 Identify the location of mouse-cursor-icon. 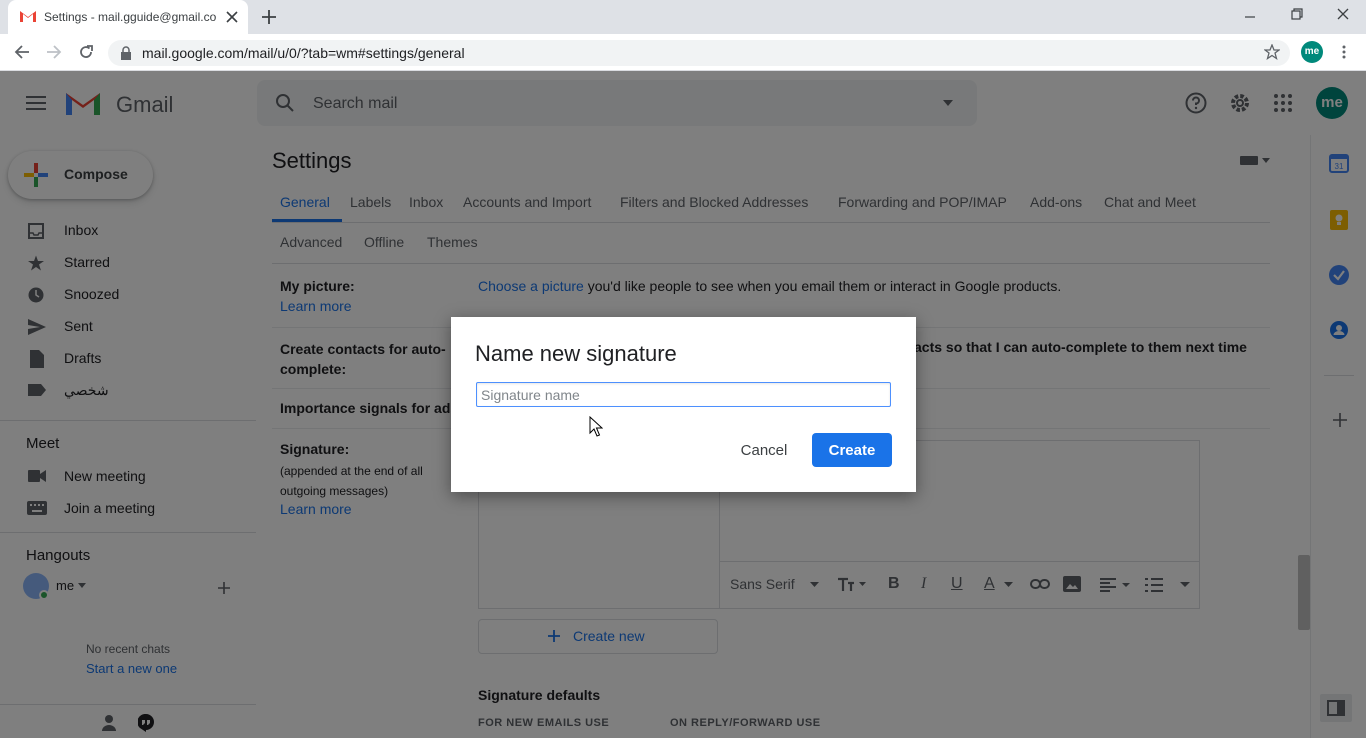
(596, 426).